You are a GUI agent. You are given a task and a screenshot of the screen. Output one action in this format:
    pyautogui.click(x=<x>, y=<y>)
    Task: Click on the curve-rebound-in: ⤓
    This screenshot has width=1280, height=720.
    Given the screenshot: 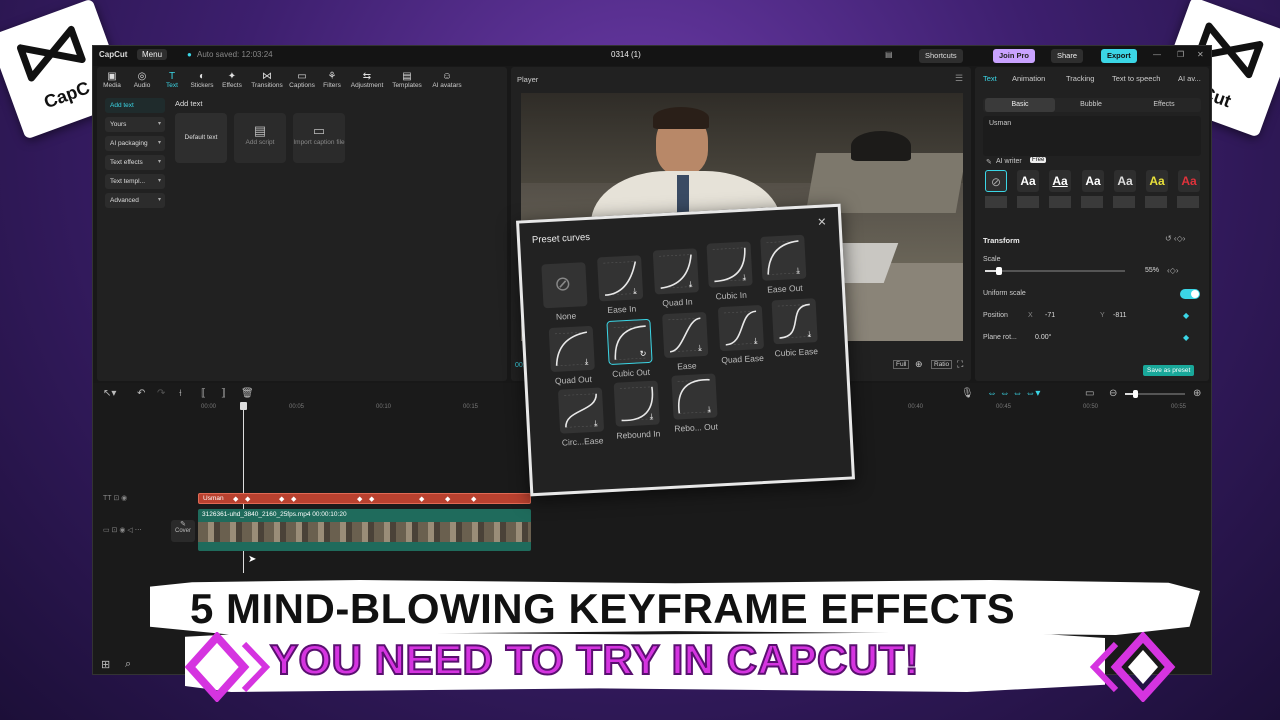 What is the action you would take?
    pyautogui.click(x=636, y=403)
    